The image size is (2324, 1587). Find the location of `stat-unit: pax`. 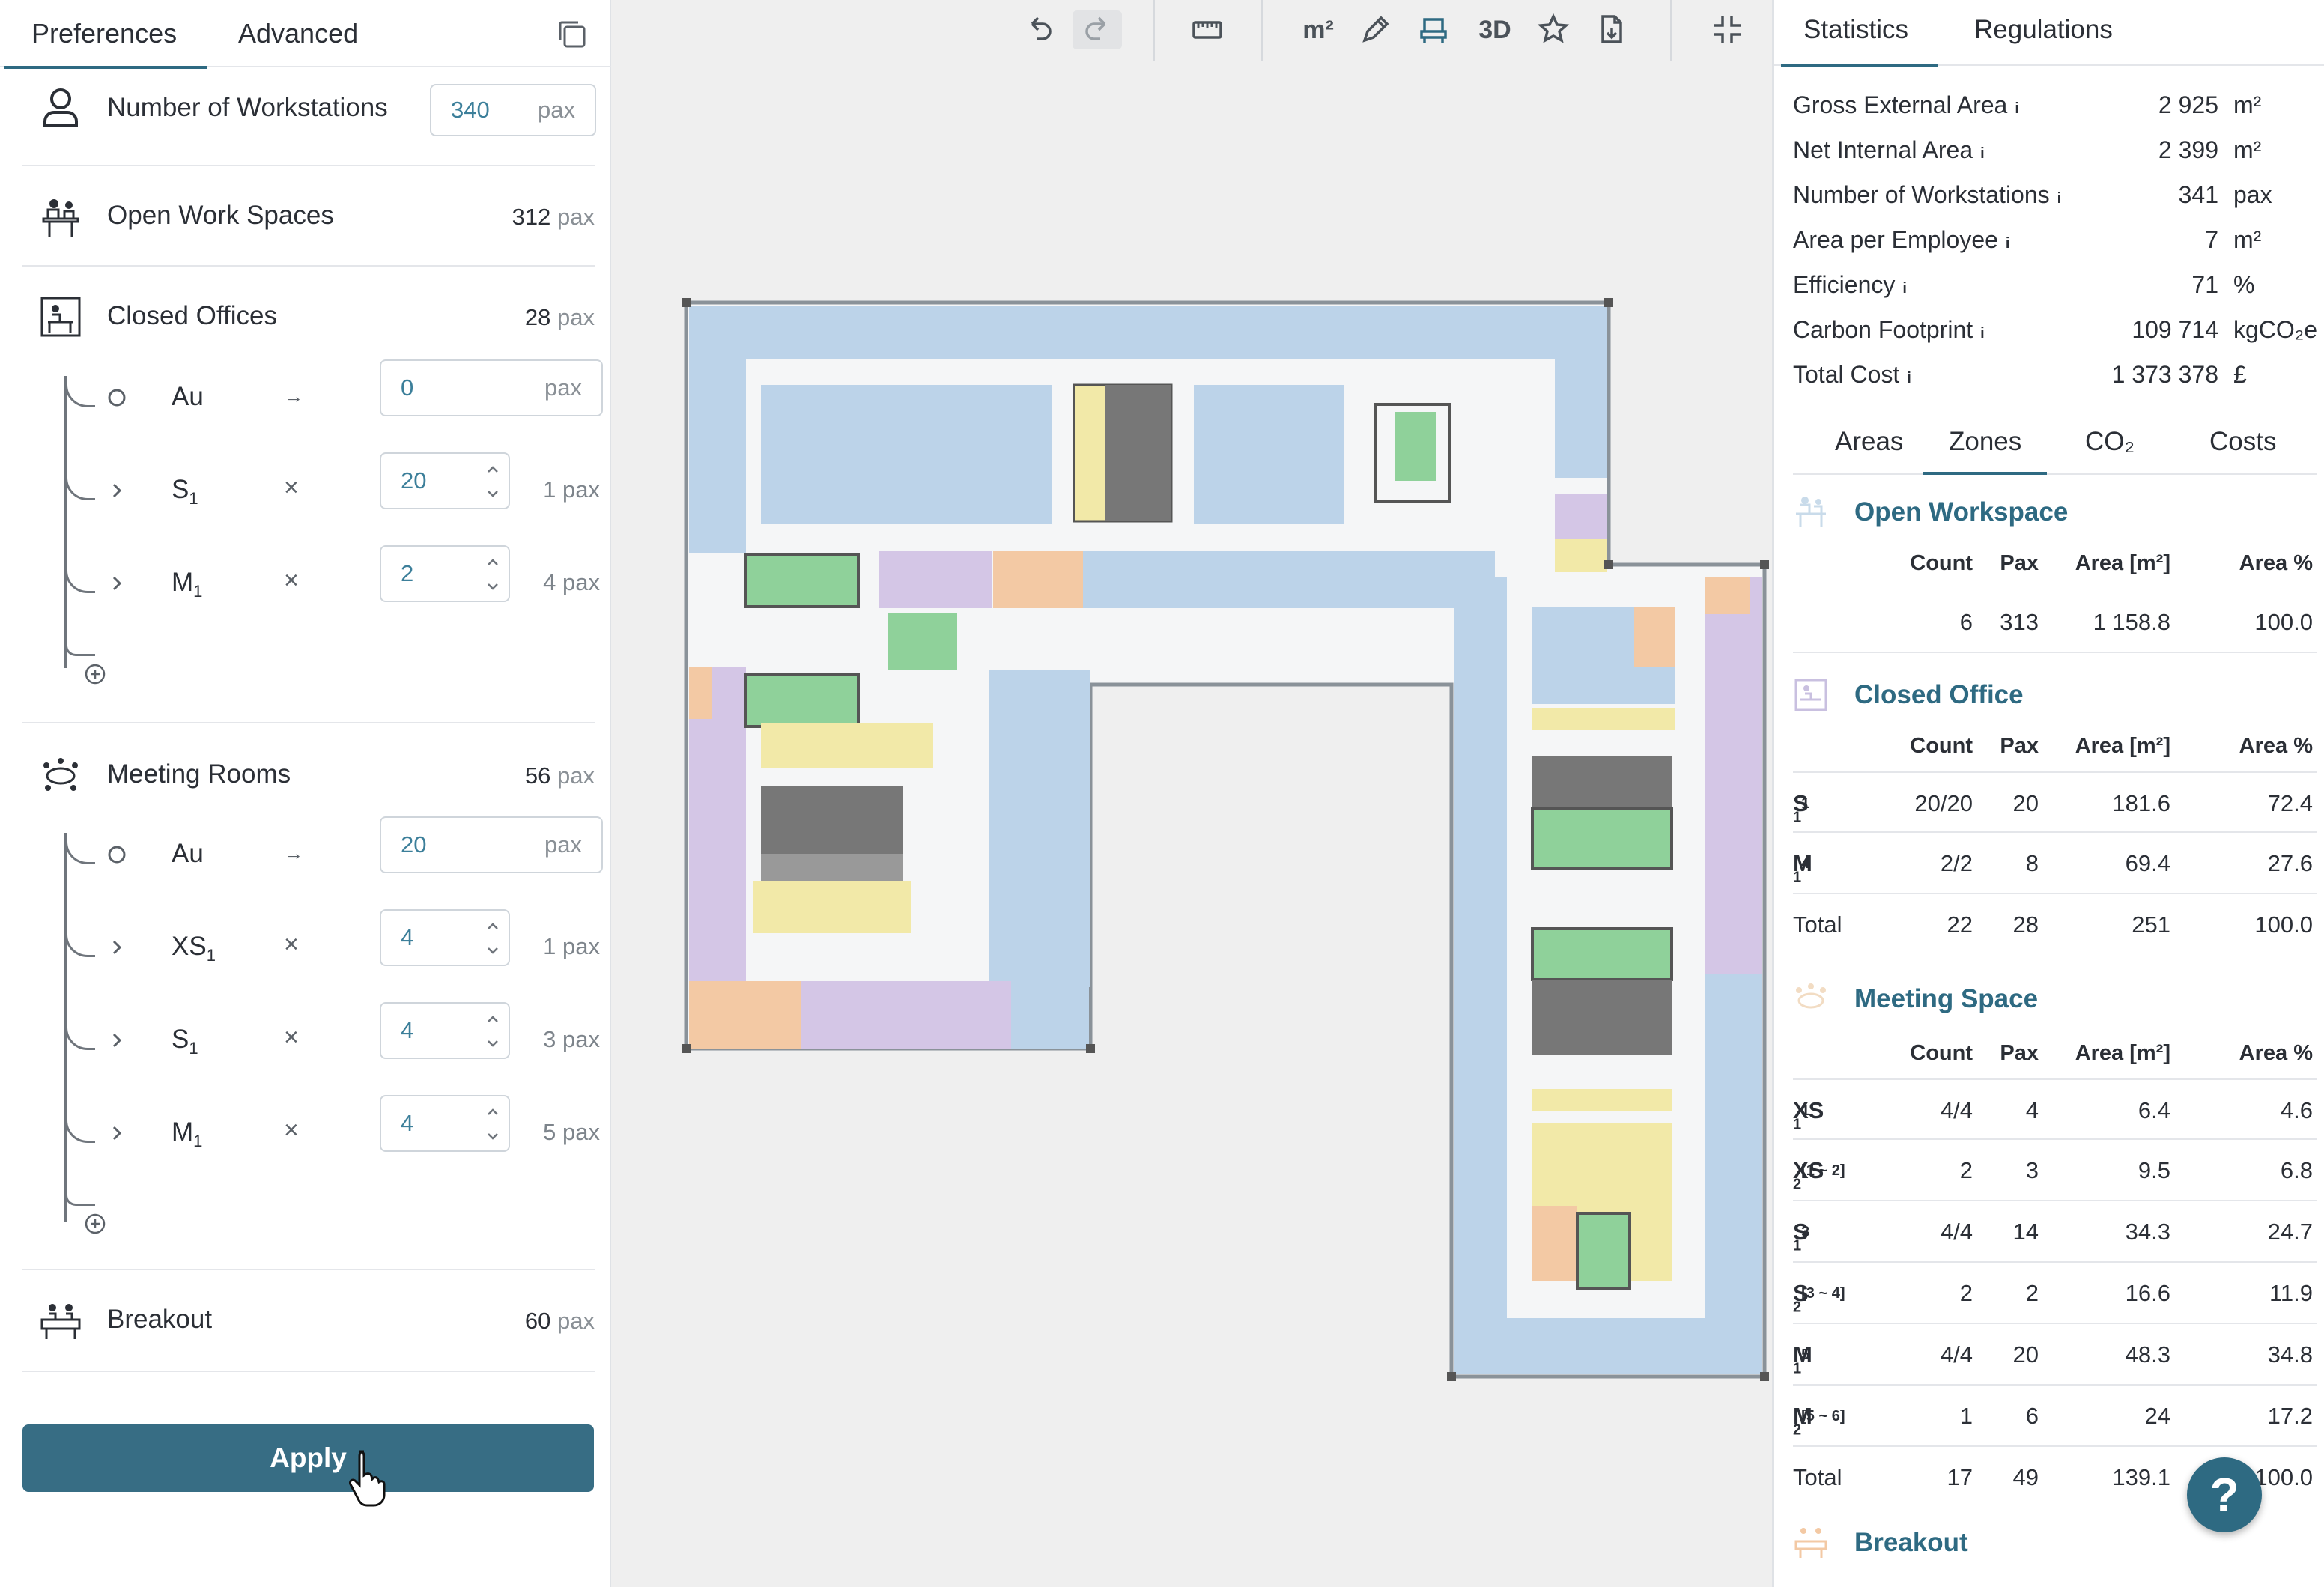

stat-unit: pax is located at coordinates (2252, 195).